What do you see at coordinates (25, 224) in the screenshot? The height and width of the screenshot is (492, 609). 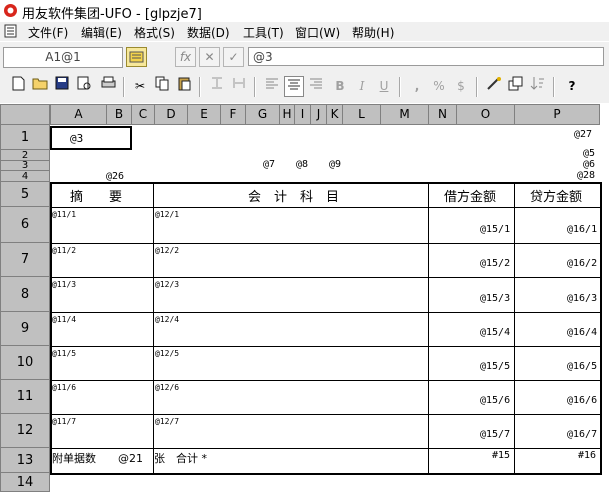 I see `row-header-6: 6` at bounding box center [25, 224].